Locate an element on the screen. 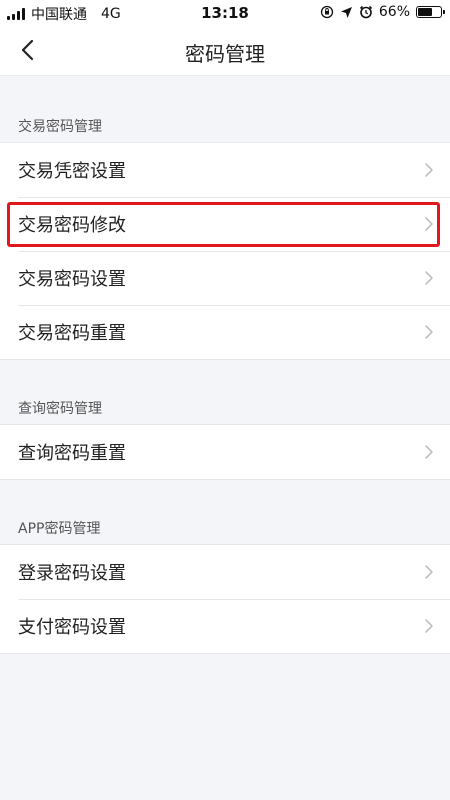 Image resolution: width=450 pixels, height=800 pixels. status-right: 66% is located at coordinates (382, 12).